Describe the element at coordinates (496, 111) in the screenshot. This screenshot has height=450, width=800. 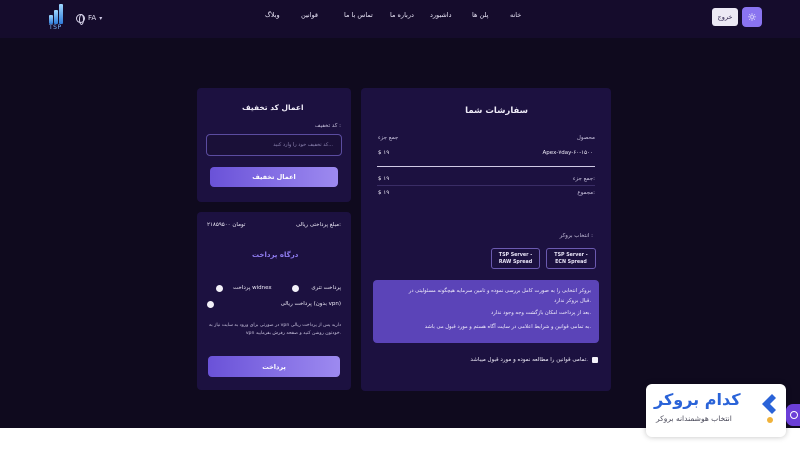
I see `orders-title: سفارشات شما` at that location.